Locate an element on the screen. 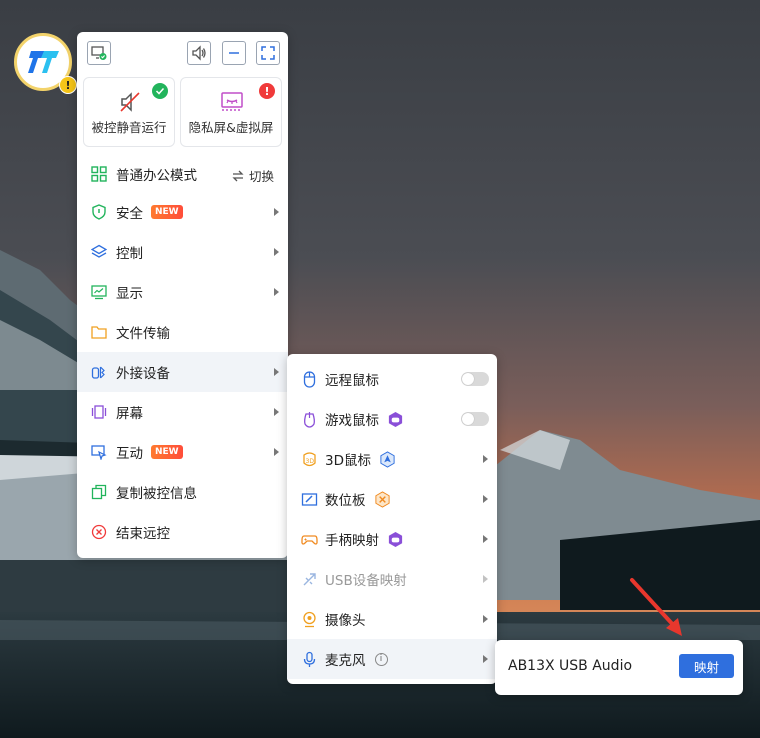 The width and height of the screenshot is (760, 738). monitor-check-button is located at coordinates (99, 53).